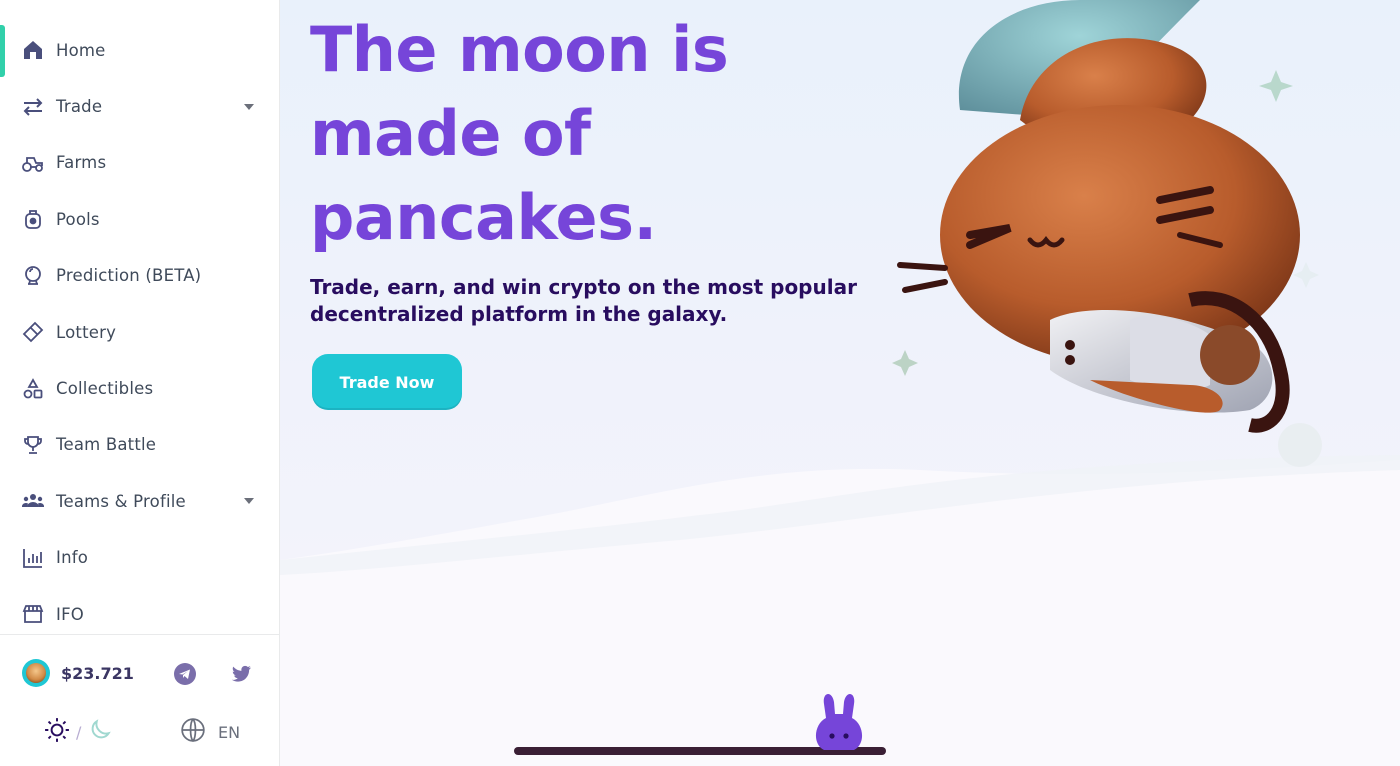 This screenshot has height=766, width=1400. What do you see at coordinates (33, 107) in the screenshot?
I see `trade-icon` at bounding box center [33, 107].